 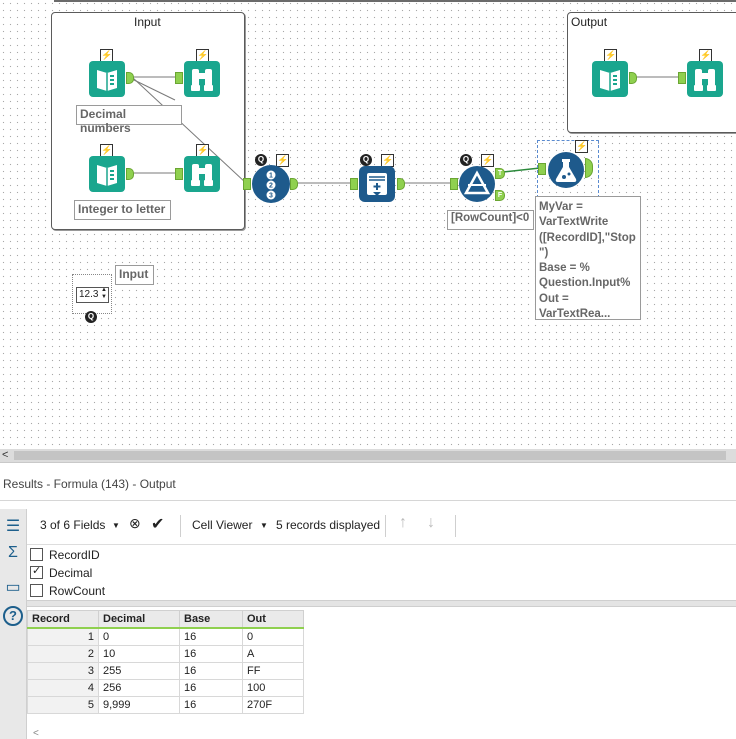 What do you see at coordinates (139, 688) in the screenshot?
I see `cell-decimal: 256` at bounding box center [139, 688].